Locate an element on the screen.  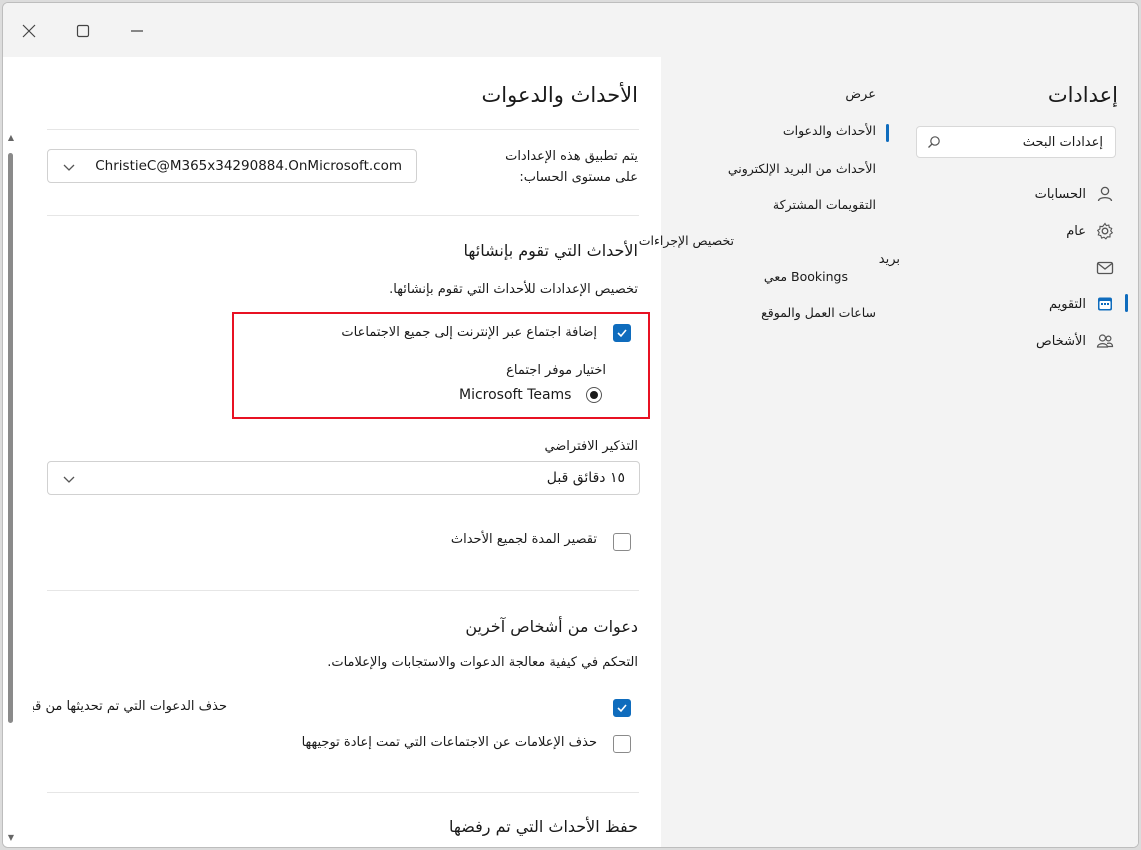
sidebar-item-mail: بريد is located at coordinates (997, 267).